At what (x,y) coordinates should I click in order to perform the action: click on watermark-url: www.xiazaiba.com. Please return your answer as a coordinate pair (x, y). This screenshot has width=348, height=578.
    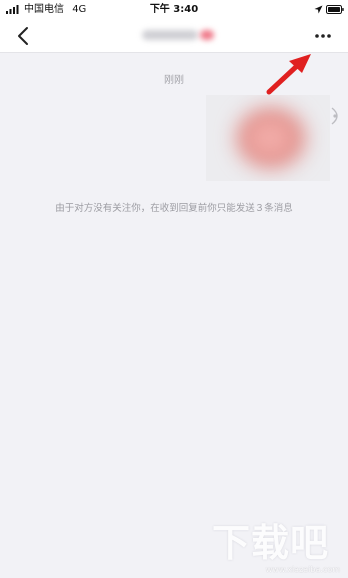
    Looking at the image, I should click on (302, 569).